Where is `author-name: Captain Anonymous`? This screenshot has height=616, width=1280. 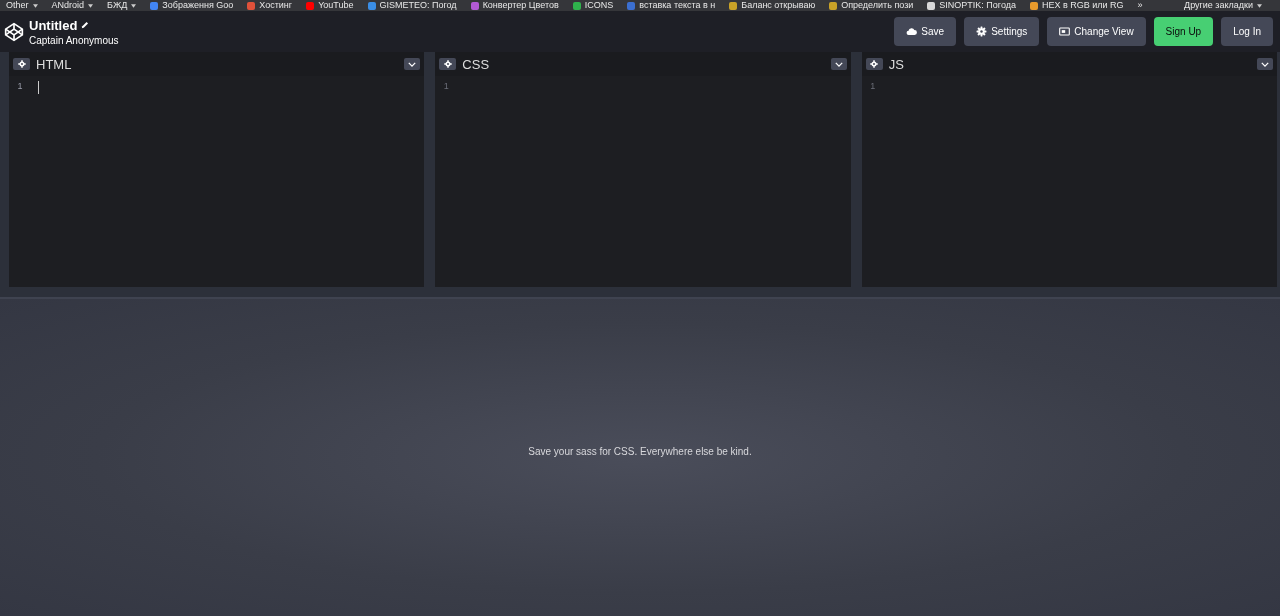 author-name: Captain Anonymous is located at coordinates (74, 40).